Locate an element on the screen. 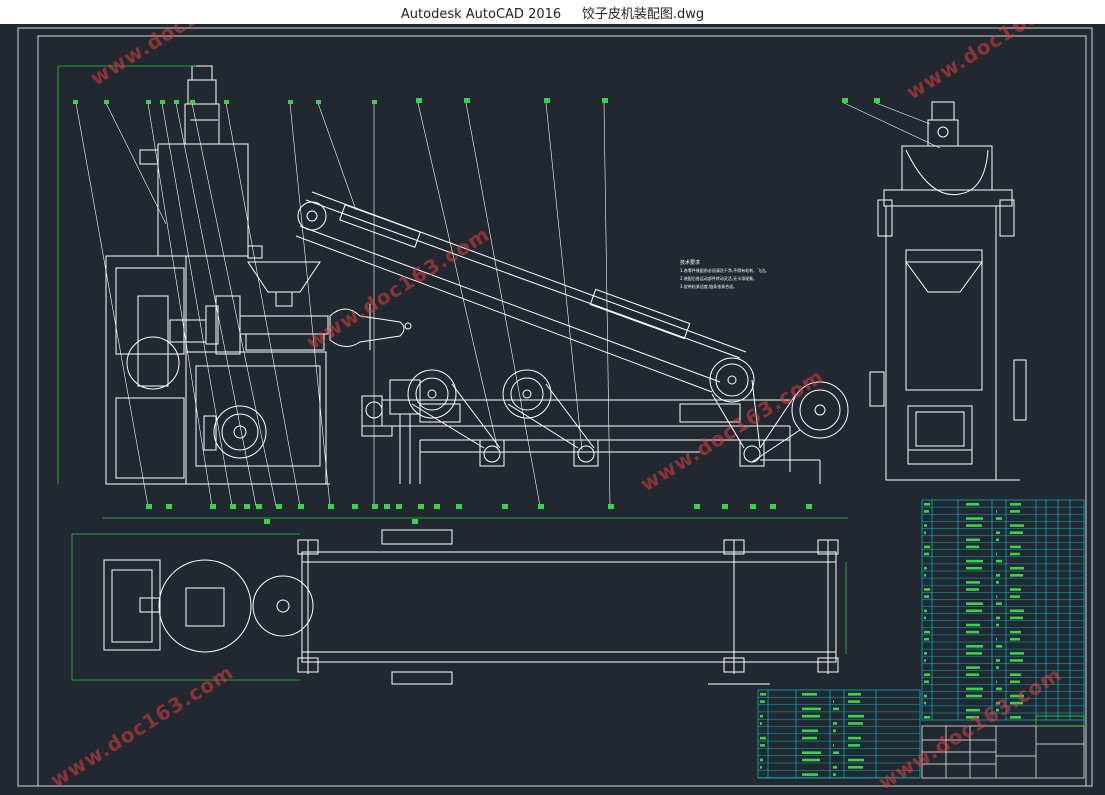 The image size is (1105, 795). window-title: Autodesk AutoCAD 2016 饺子皮机装配图.dwg is located at coordinates (552, 14).